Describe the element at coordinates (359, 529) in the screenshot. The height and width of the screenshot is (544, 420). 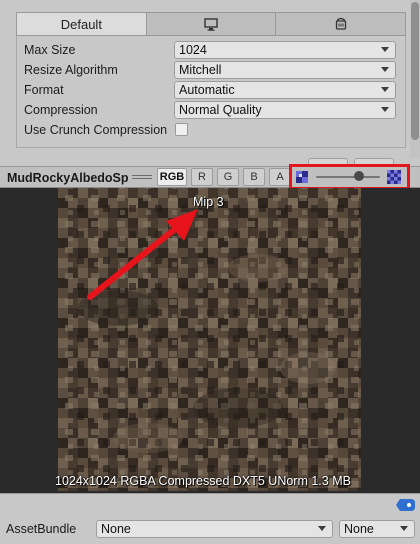
I see `asset-bundle-variant-value: None` at that location.